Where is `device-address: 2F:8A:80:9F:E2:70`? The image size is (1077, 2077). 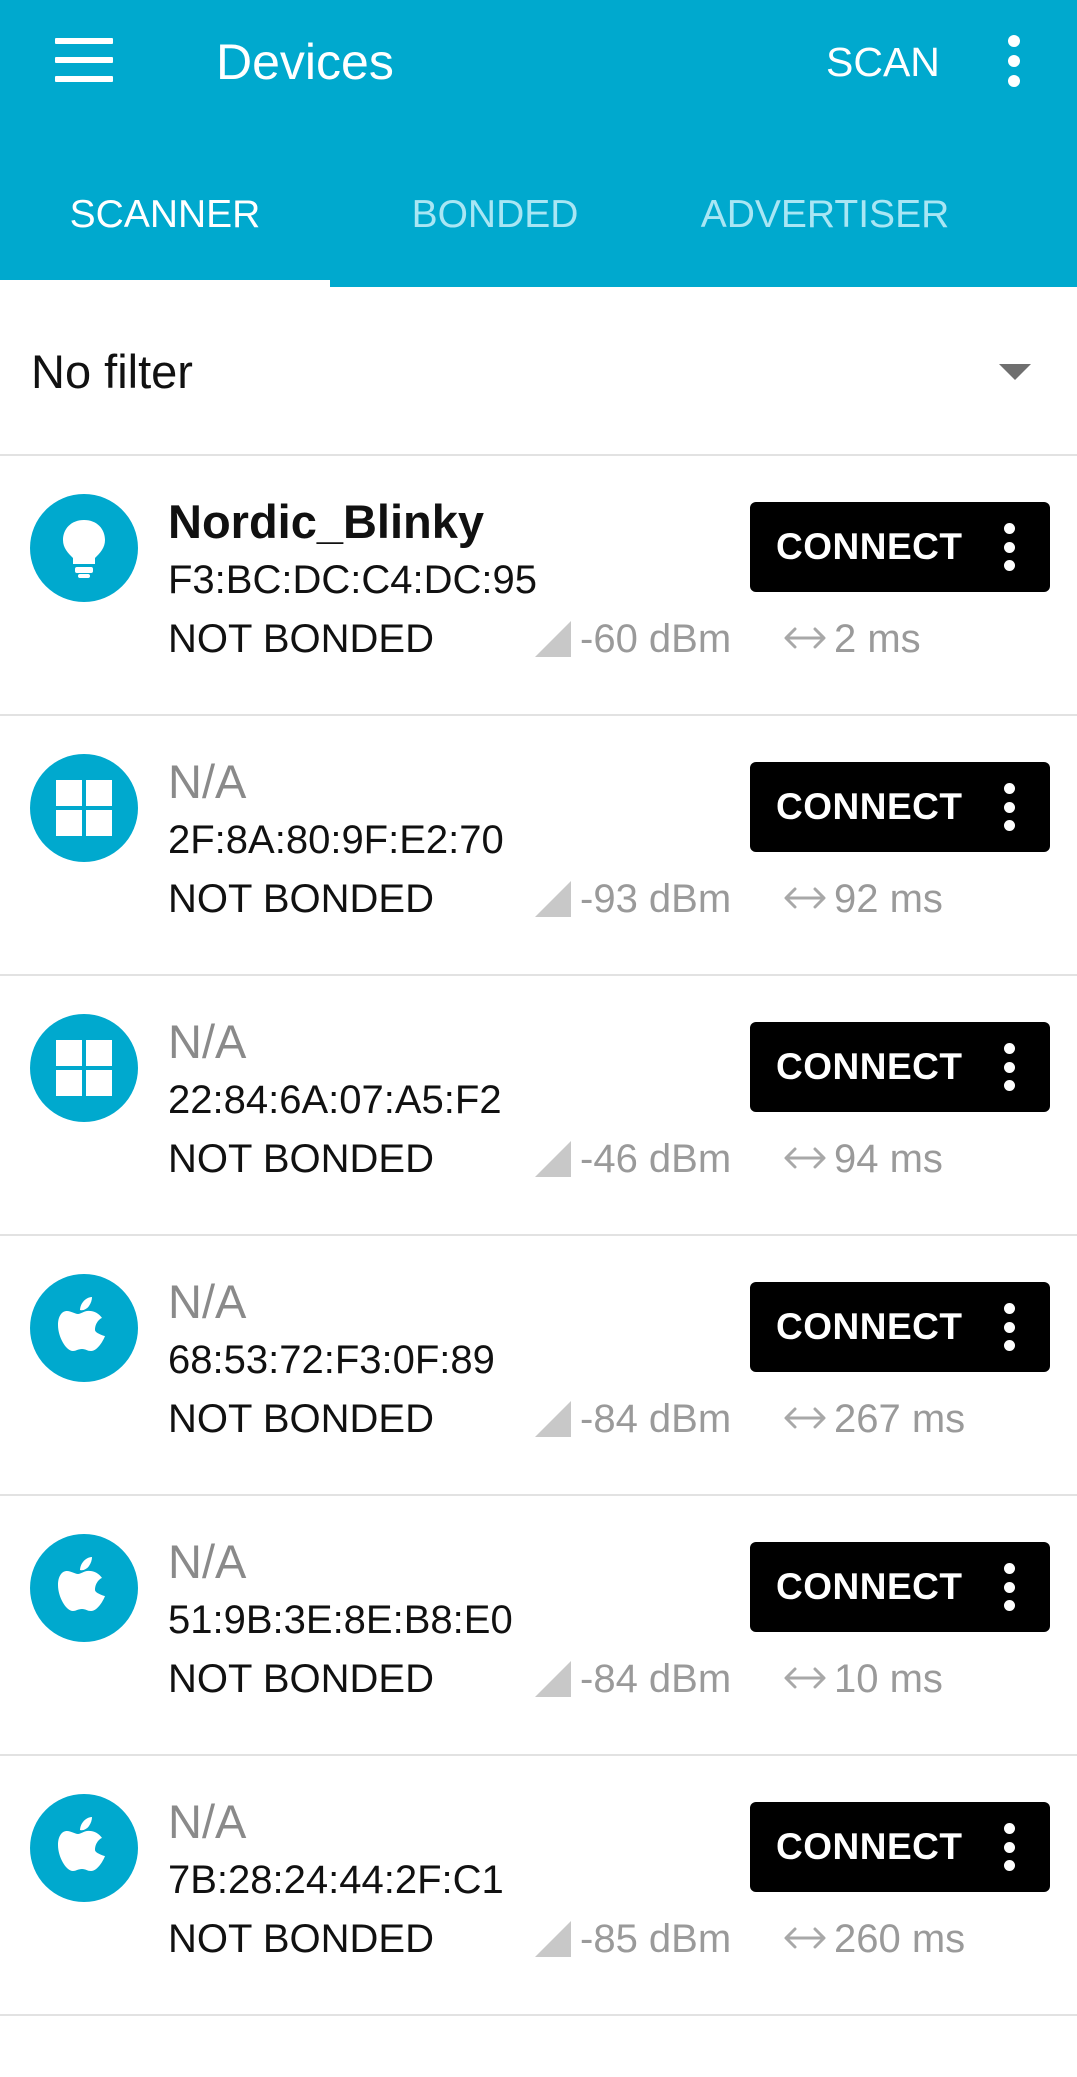 device-address: 2F:8A:80:9F:E2:70 is located at coordinates (336, 840).